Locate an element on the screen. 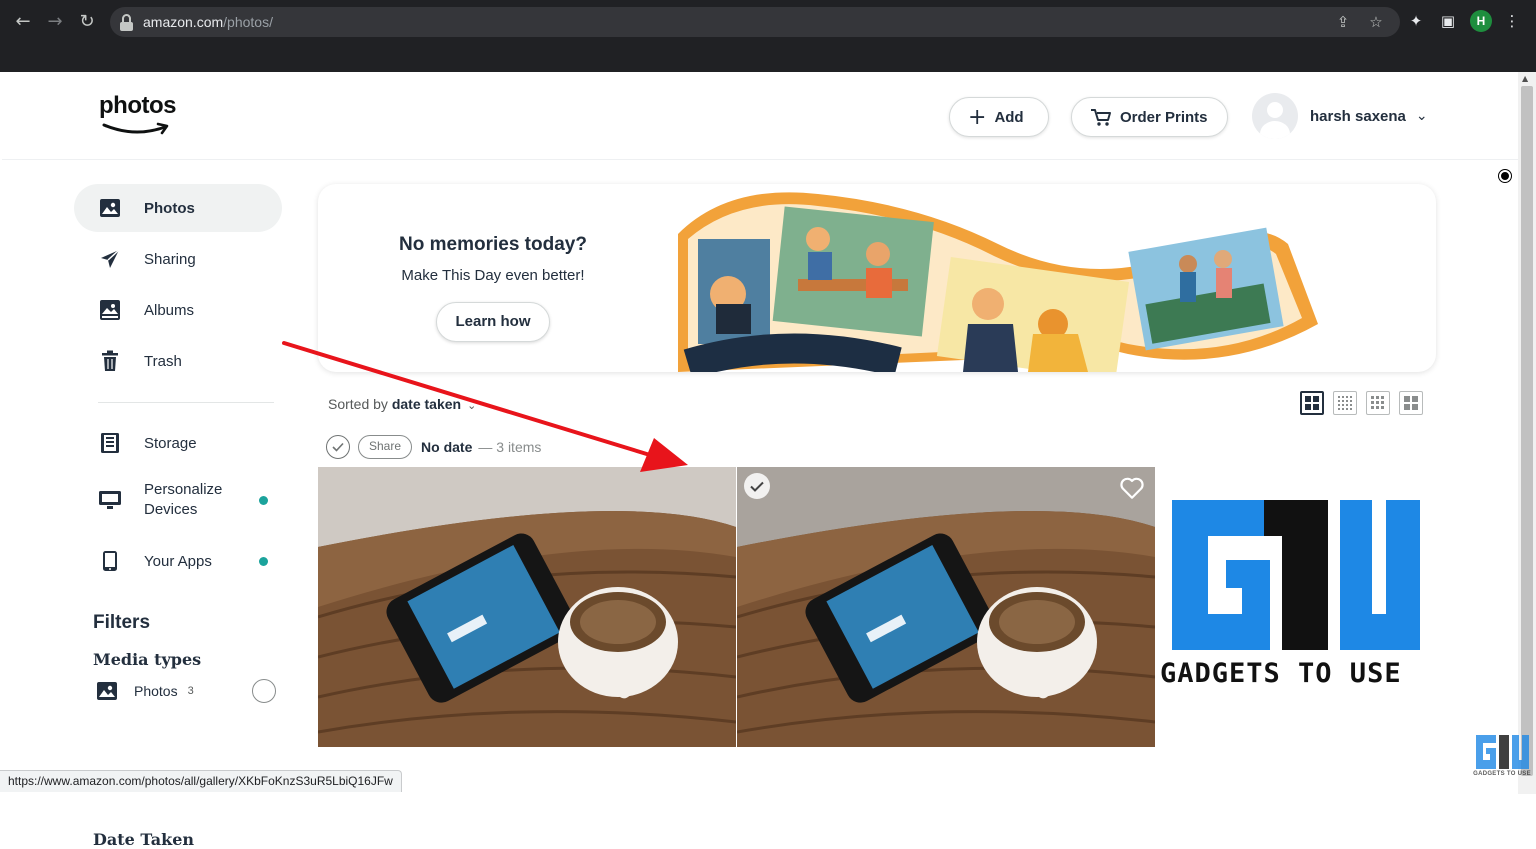 The width and height of the screenshot is (1536, 849). forward-icon: → is located at coordinates (55, 22).